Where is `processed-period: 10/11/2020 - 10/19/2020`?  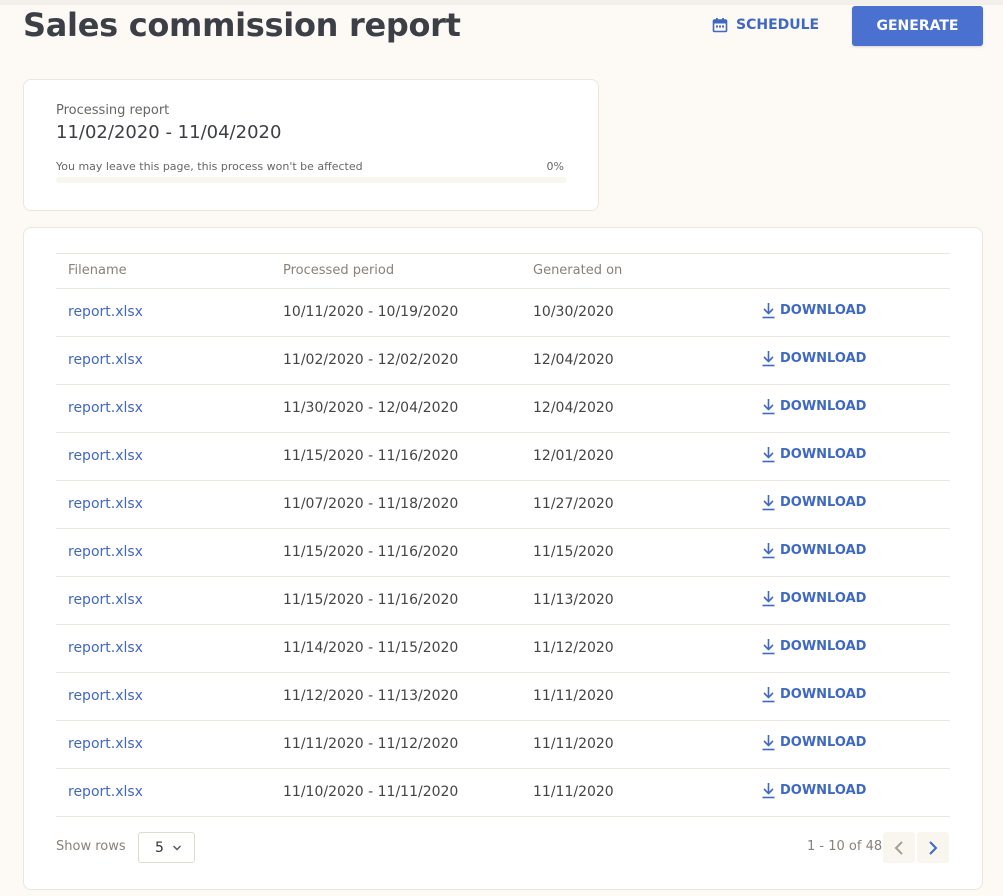
processed-period: 10/11/2020 - 10/19/2020 is located at coordinates (371, 312).